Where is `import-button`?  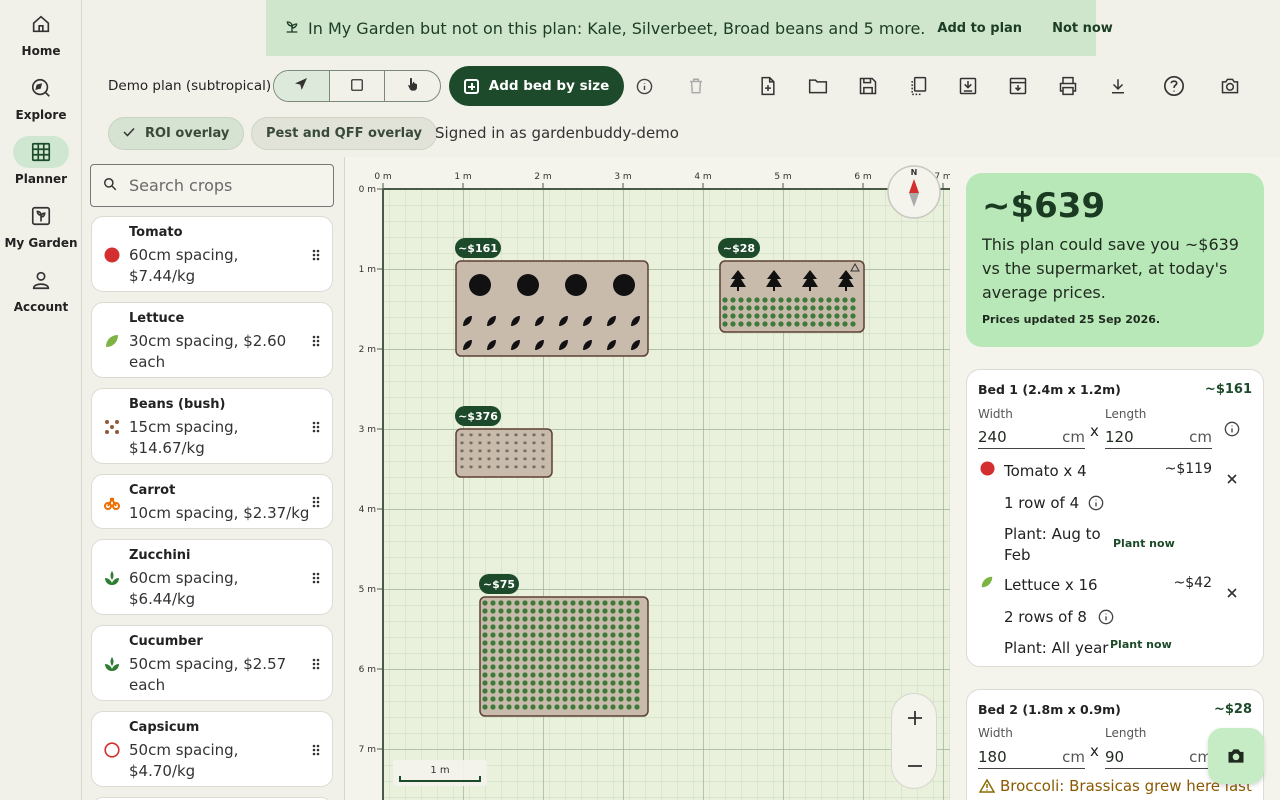
import-button is located at coordinates (968, 86).